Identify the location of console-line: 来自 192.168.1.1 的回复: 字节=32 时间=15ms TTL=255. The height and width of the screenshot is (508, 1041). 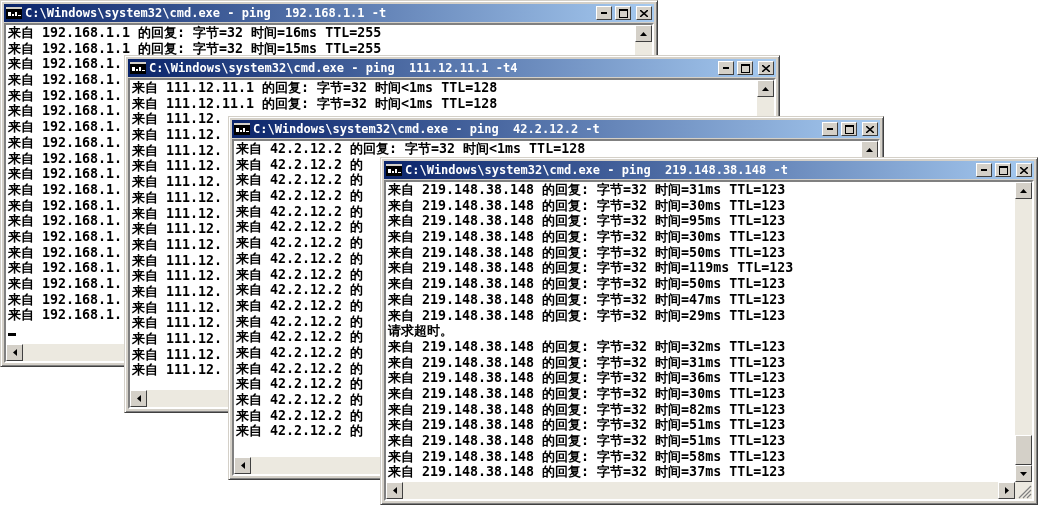
(195, 48).